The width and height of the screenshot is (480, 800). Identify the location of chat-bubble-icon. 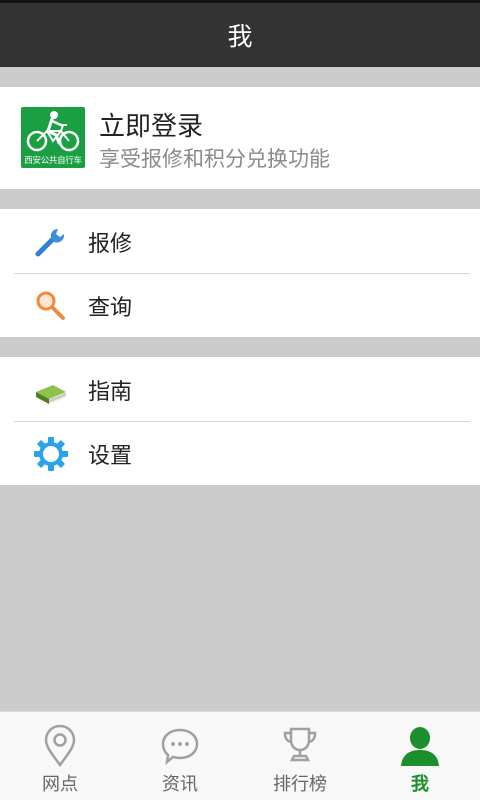
(180, 746).